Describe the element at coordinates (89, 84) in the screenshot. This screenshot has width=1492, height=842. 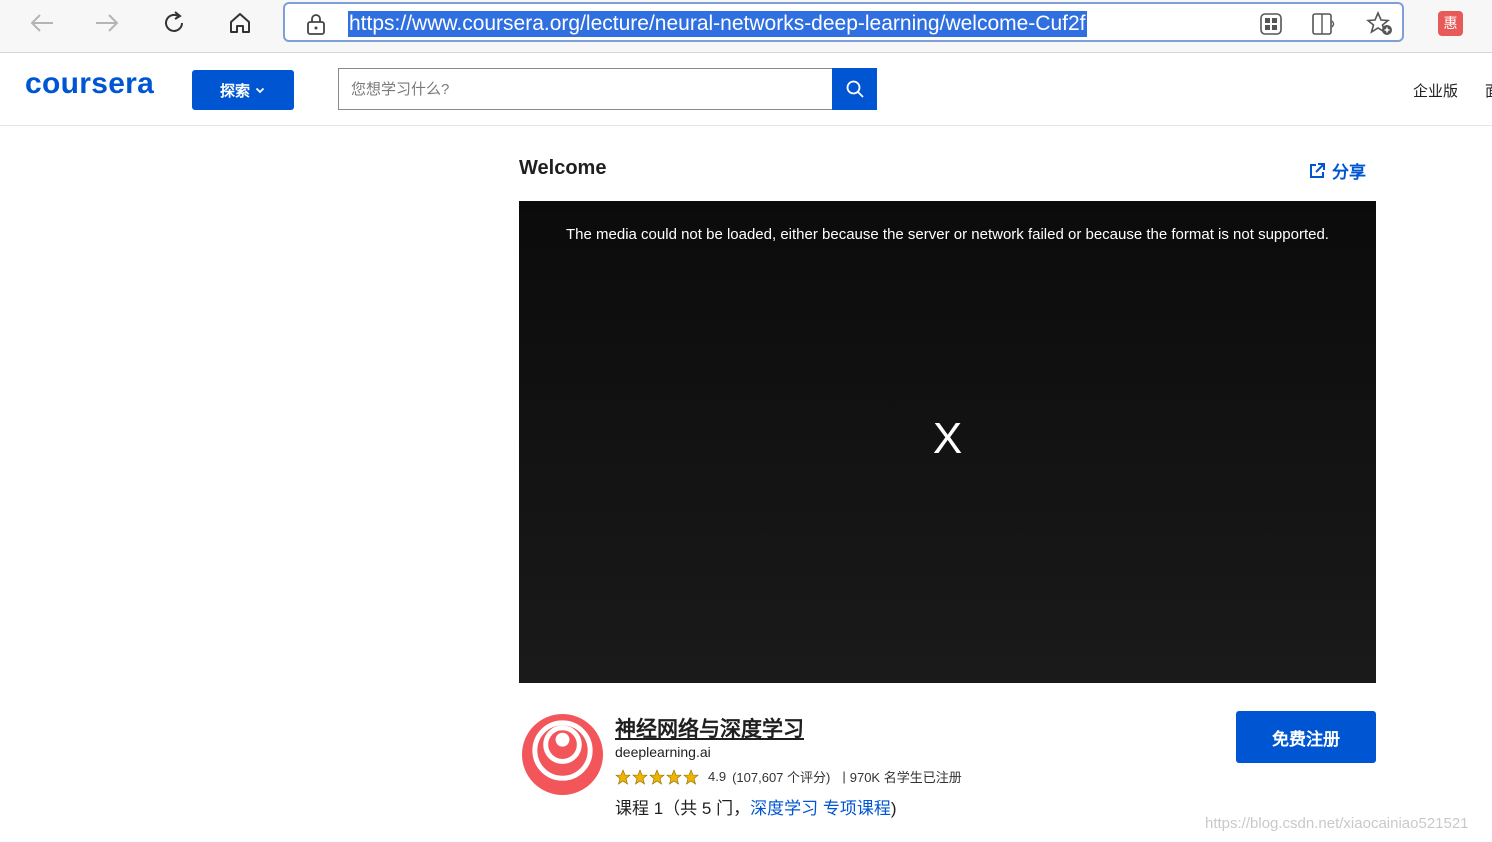
I see `coursera-logo: coursera` at that location.